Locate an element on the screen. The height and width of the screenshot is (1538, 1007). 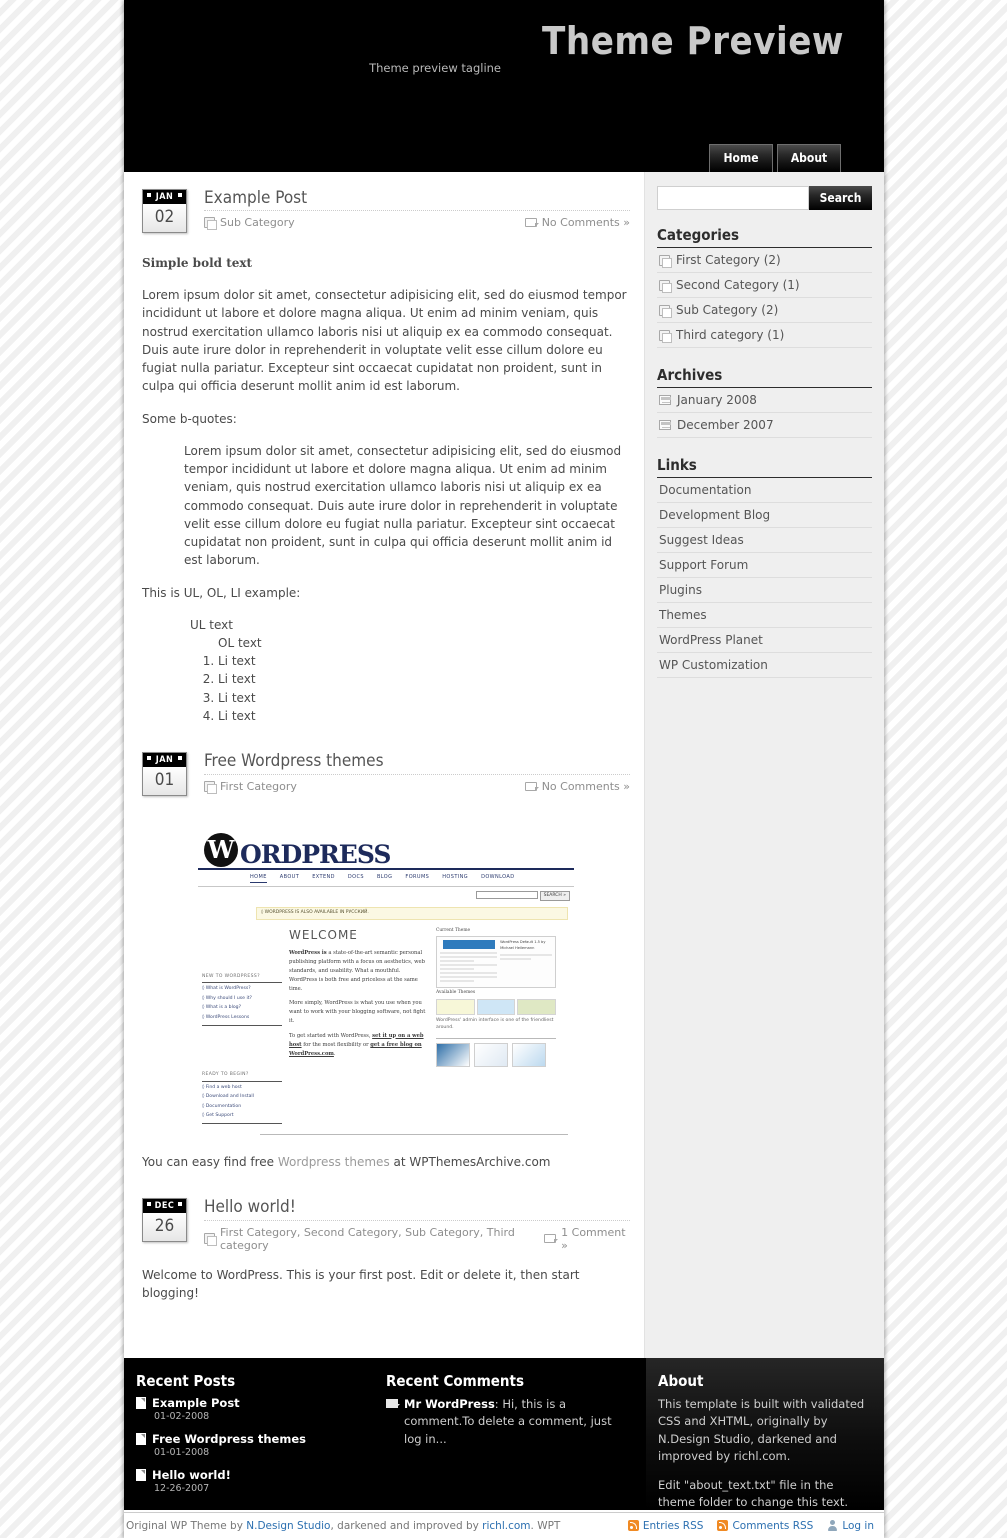
footer-widget-title: Recent Comments is located at coordinates (455, 1381).